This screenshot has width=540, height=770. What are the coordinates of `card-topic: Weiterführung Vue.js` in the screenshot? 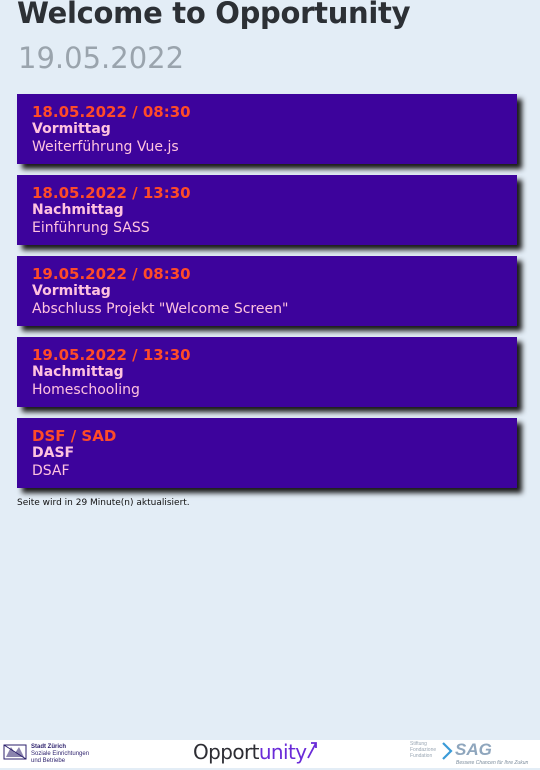 It's located at (105, 147).